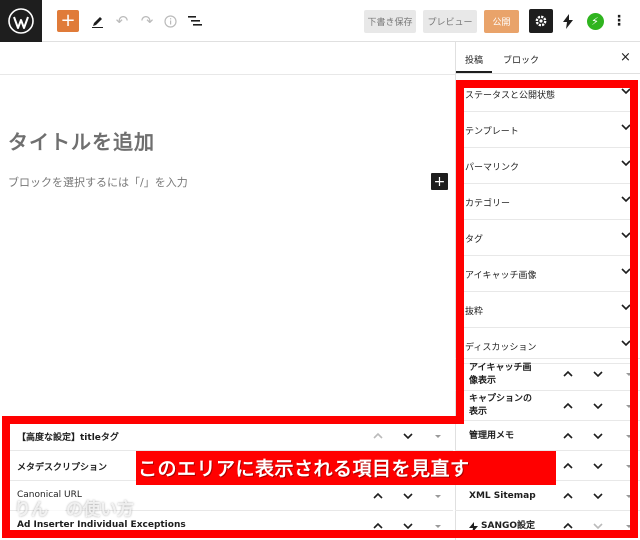 This screenshot has height=540, width=640. What do you see at coordinates (304, 469) in the screenshot?
I see `annotation-callout-text: このエリアに表示される項目を見直す` at bounding box center [304, 469].